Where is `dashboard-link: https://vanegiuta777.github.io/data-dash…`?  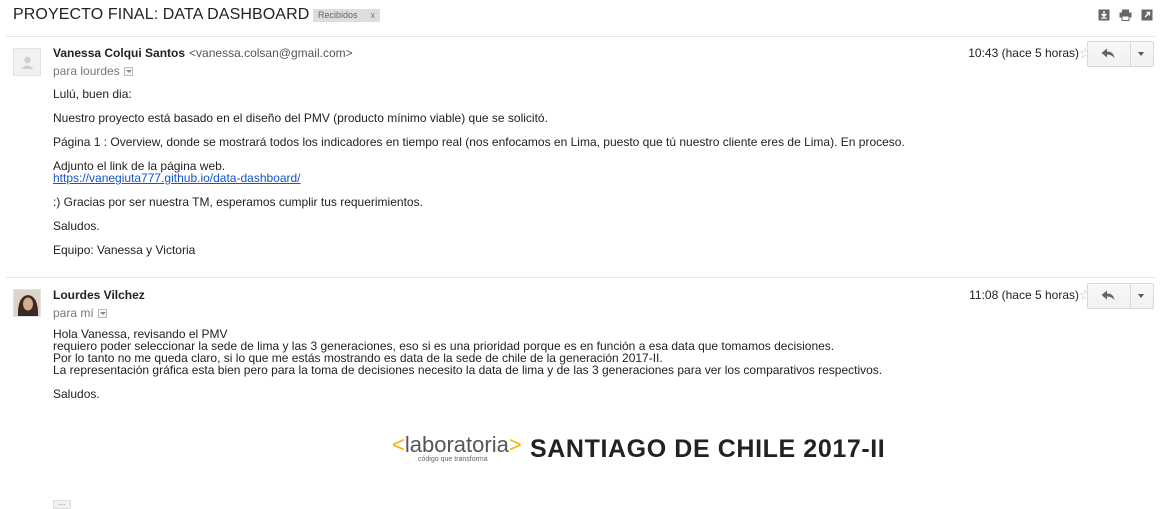 dashboard-link: https://vanegiuta777.github.io/data-dash… is located at coordinates (177, 178).